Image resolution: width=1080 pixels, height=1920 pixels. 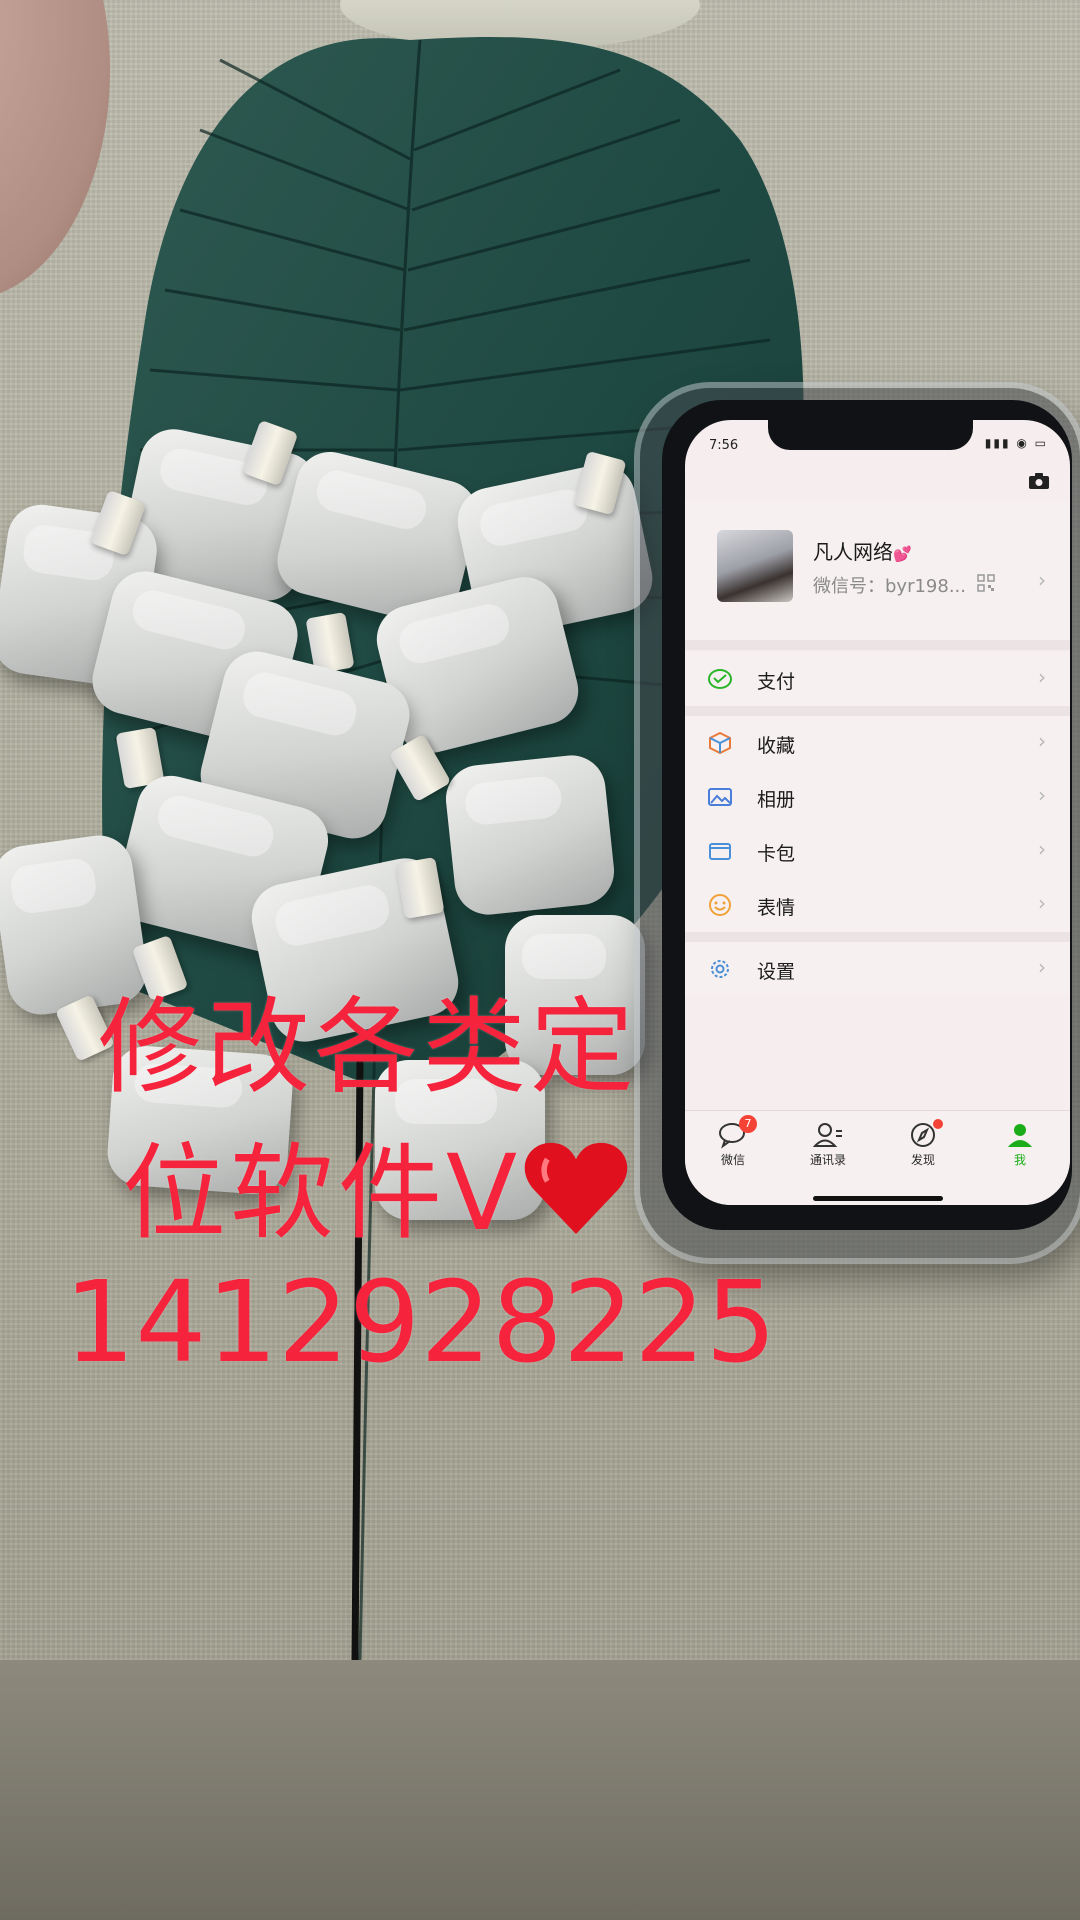 What do you see at coordinates (776, 682) in the screenshot?
I see `menu-label: 支付` at bounding box center [776, 682].